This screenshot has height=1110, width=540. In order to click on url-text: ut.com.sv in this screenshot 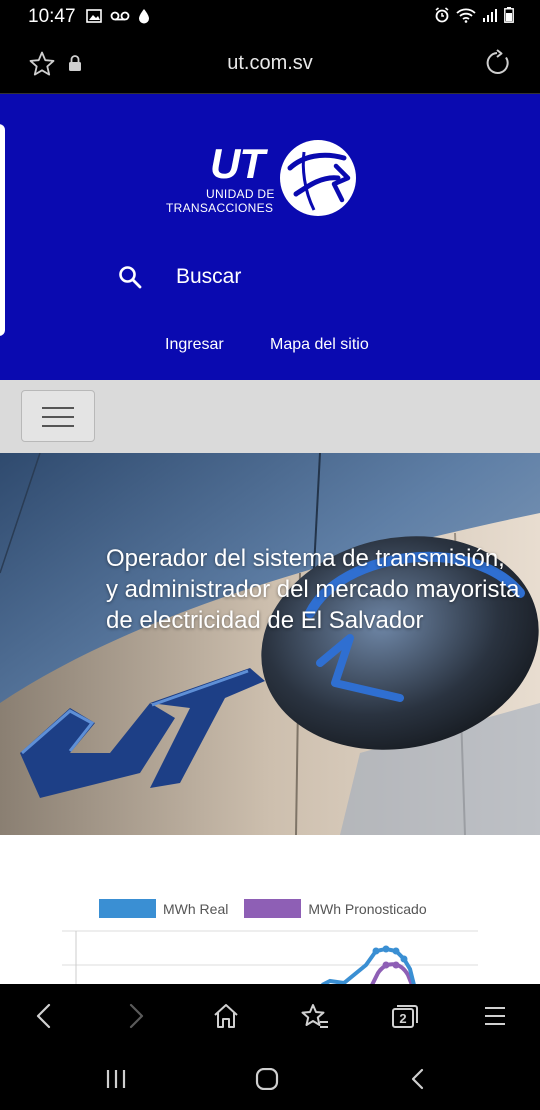, I will do `click(270, 63)`.